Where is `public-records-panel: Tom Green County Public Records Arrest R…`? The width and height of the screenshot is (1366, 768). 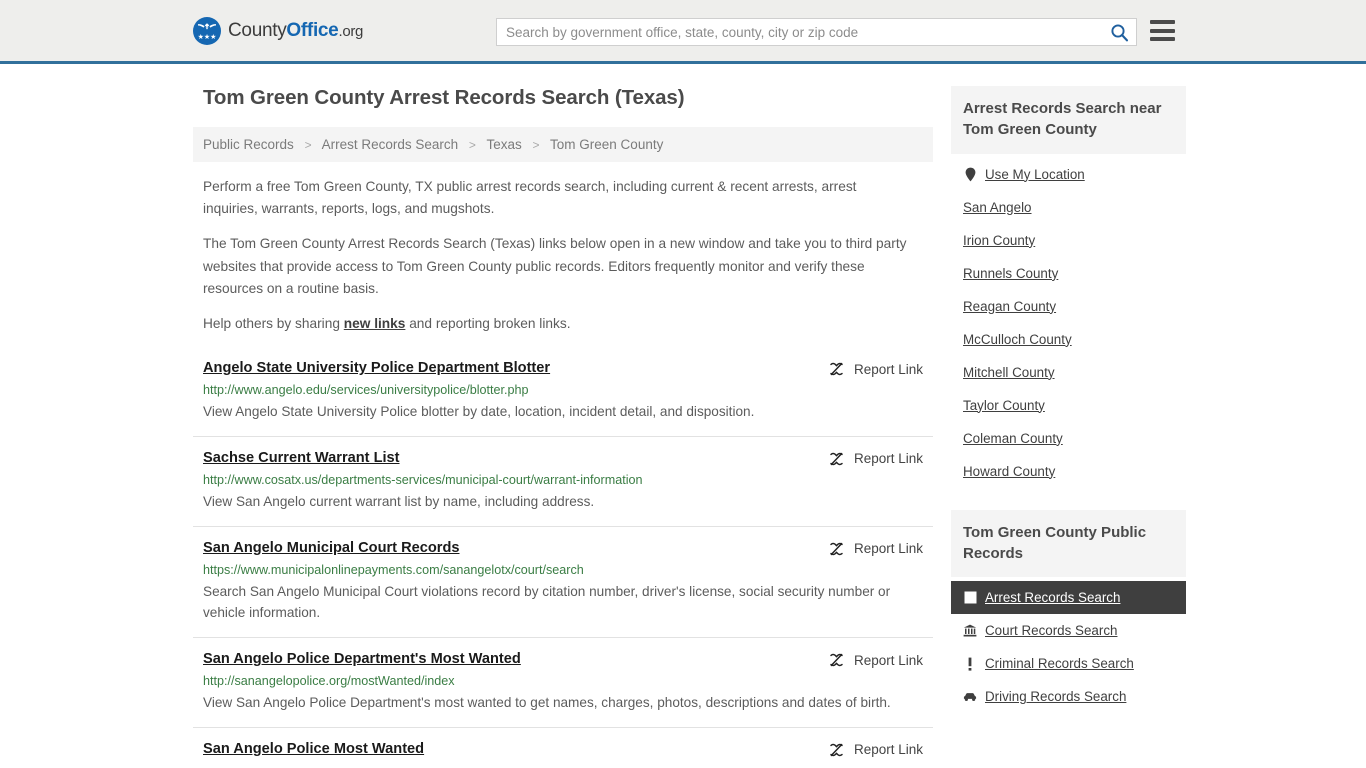
public-records-panel: Tom Green County Public Records Arrest R… is located at coordinates (1068, 611).